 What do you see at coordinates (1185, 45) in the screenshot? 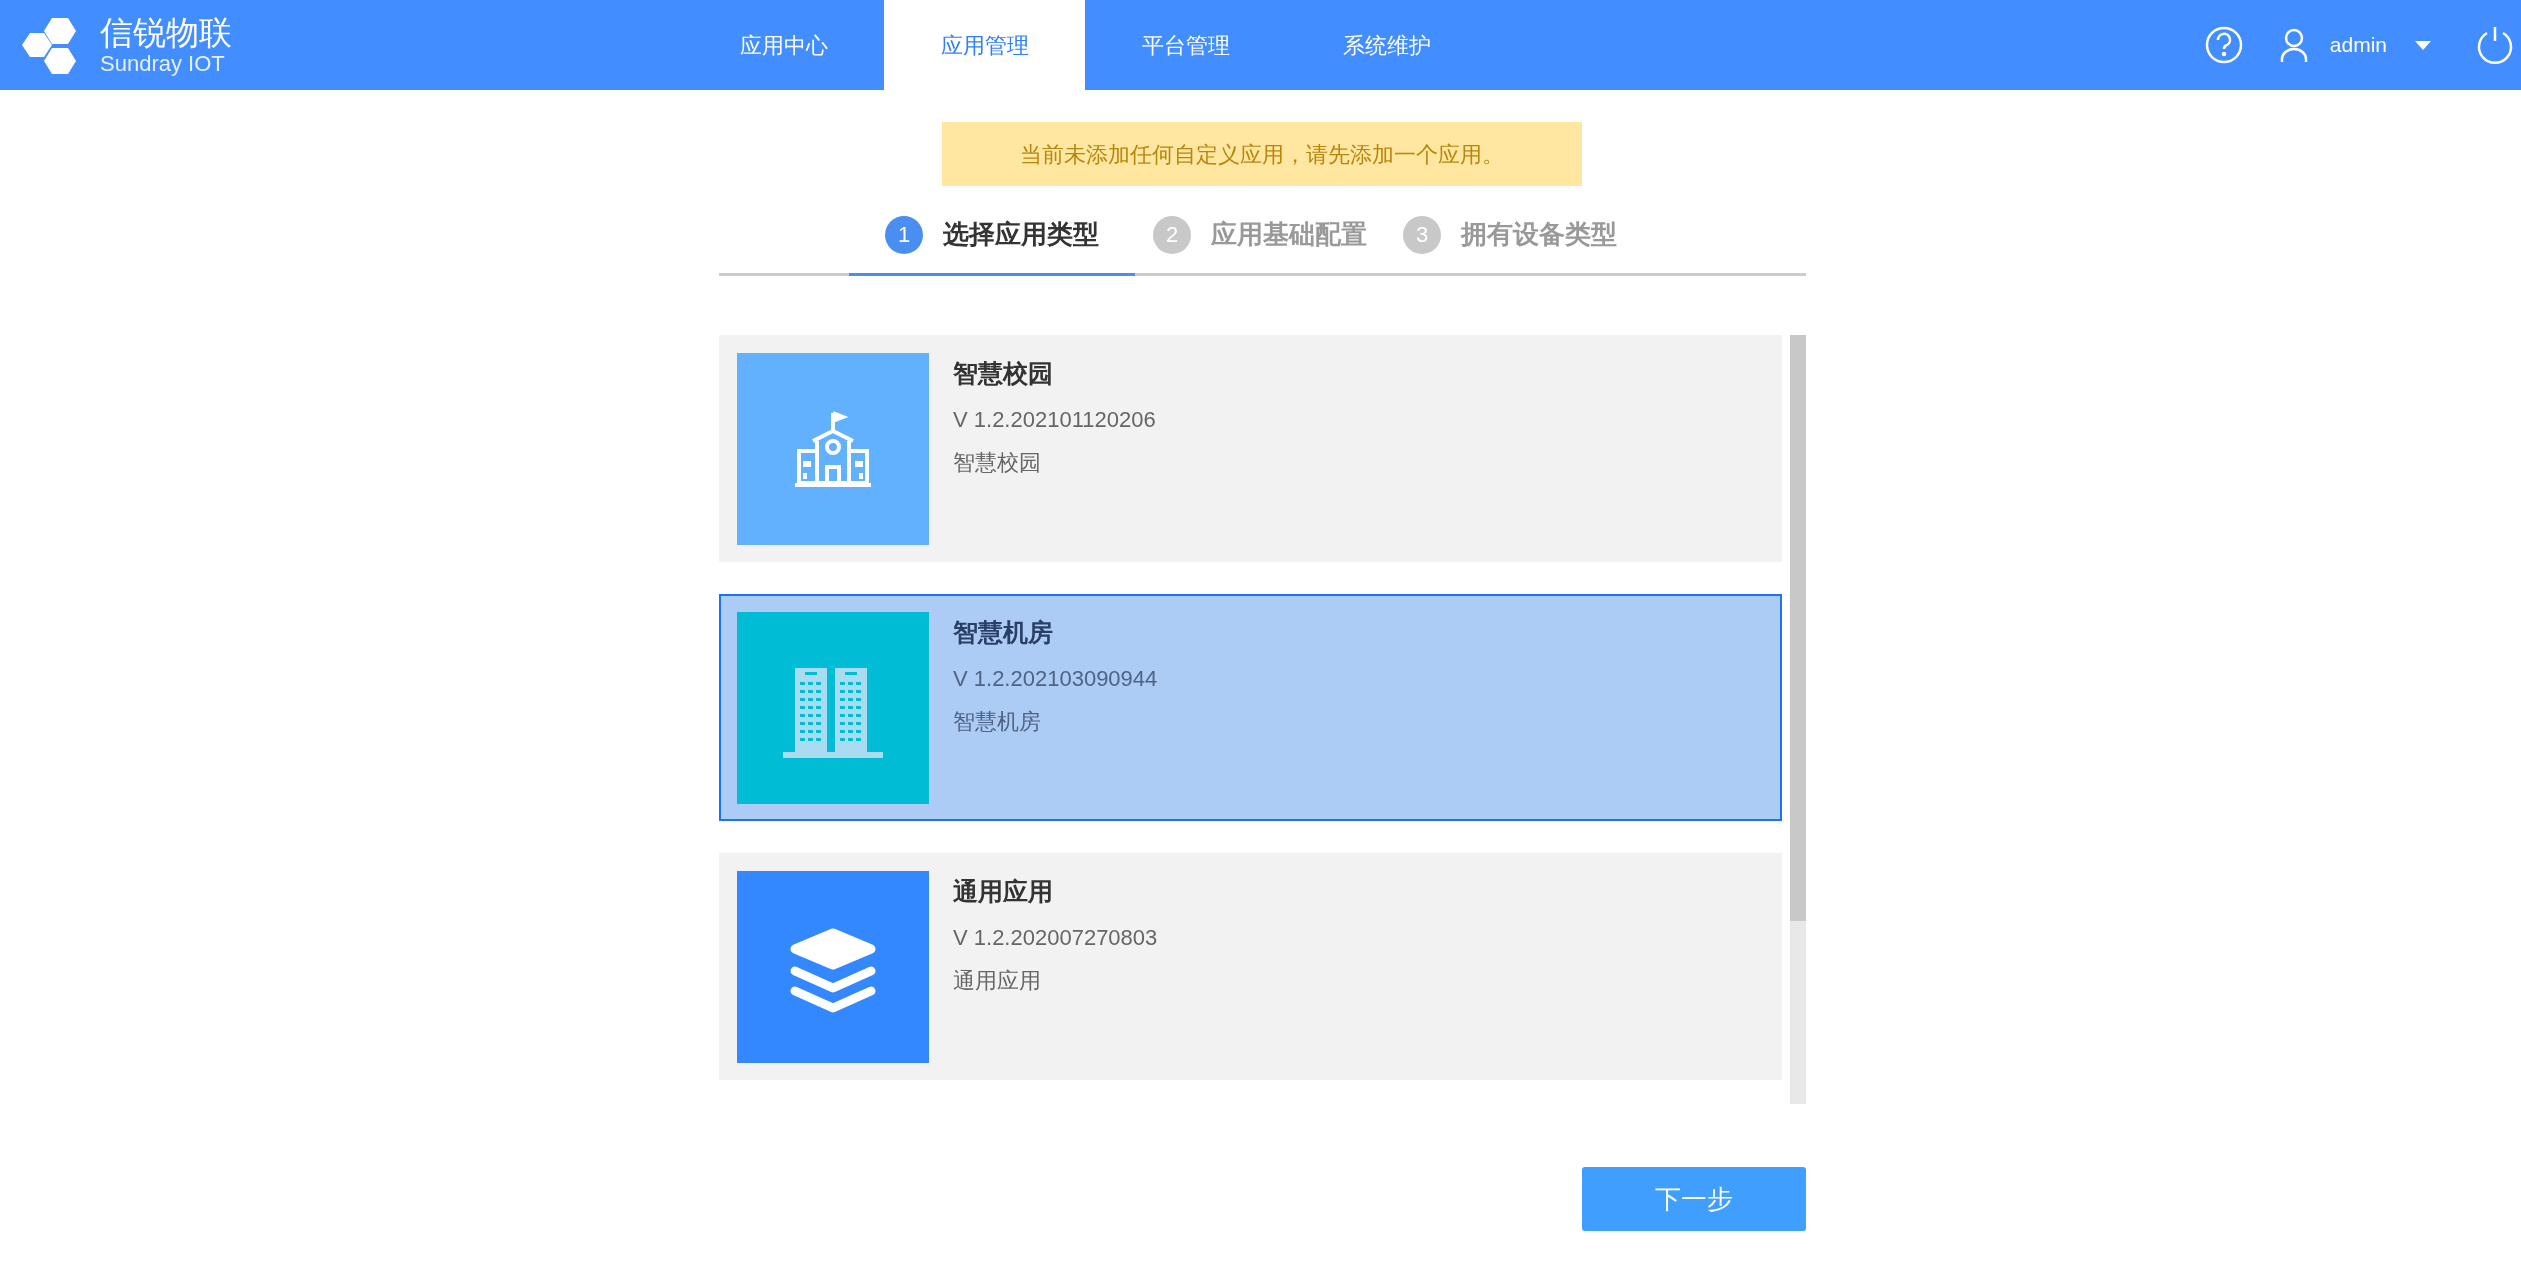
I see `nav-tab: 平台管理` at bounding box center [1185, 45].